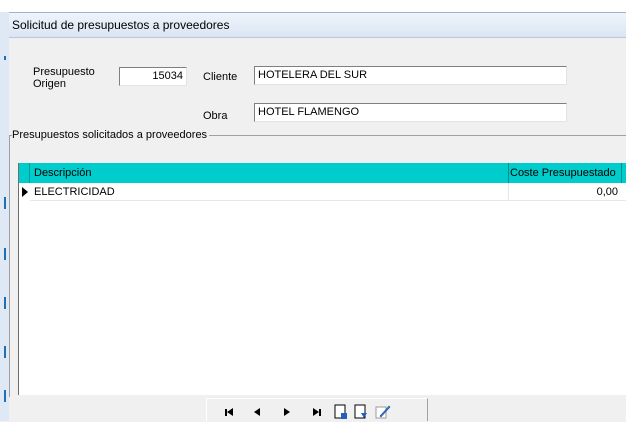 The width and height of the screenshot is (626, 422). I want to click on window-title: Solicitud de presupuestos a proveedores, so click(121, 25).